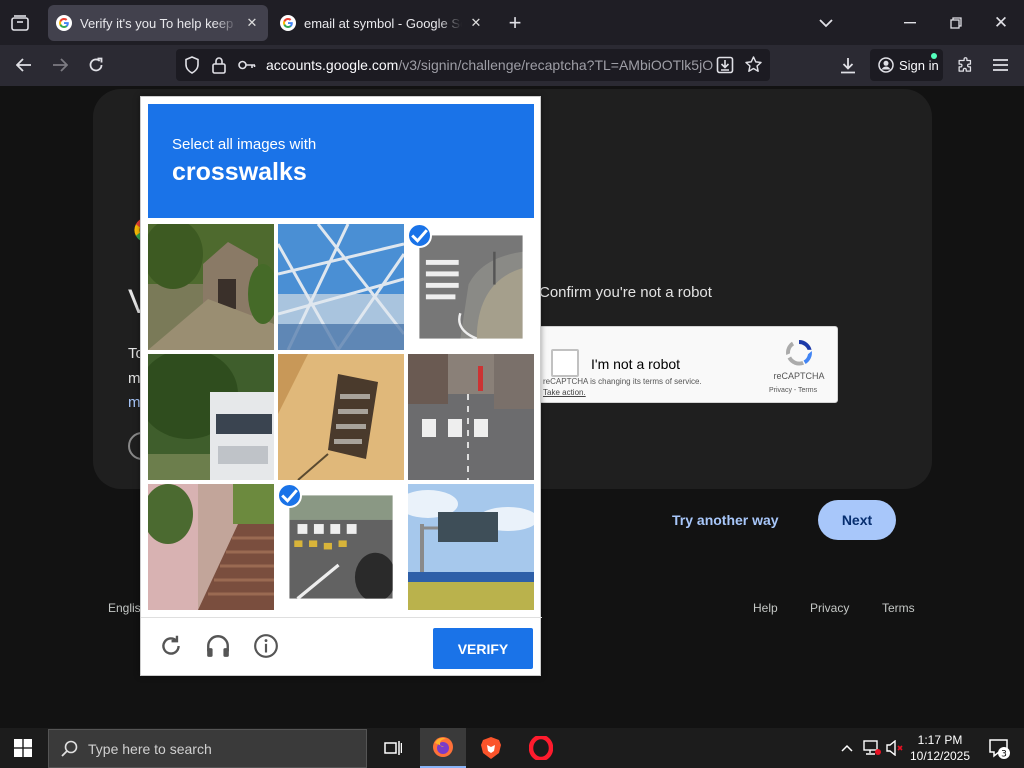 Image resolution: width=1024 pixels, height=768 pixels. I want to click on taskbar-search-box: Type here to search, so click(207, 748).